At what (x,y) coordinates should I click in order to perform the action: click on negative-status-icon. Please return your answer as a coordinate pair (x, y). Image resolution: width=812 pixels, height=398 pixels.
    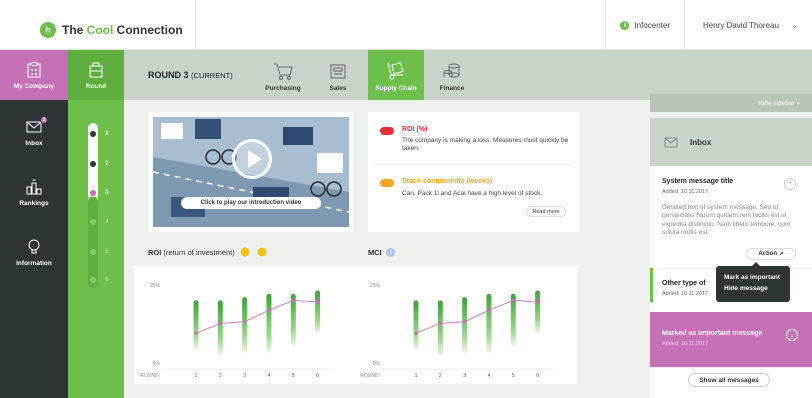
    Looking at the image, I should click on (387, 131).